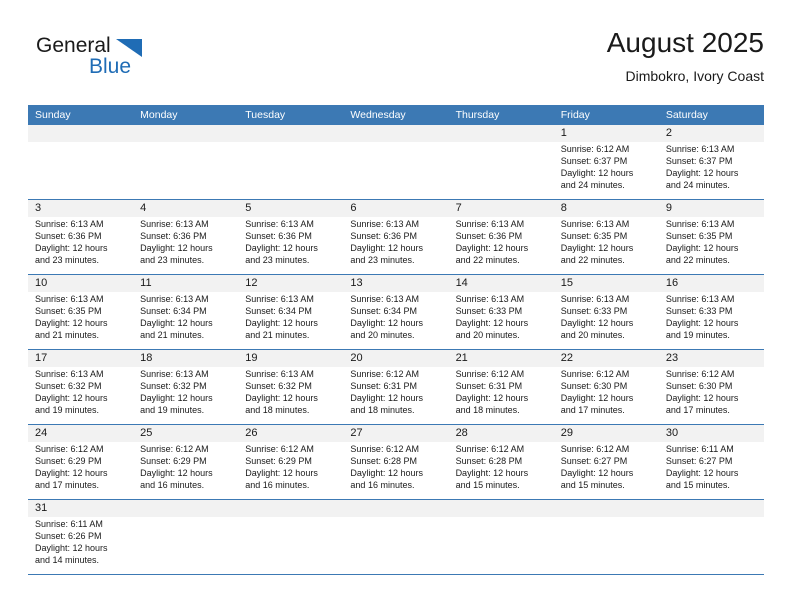  What do you see at coordinates (461, 283) in the screenshot?
I see `day-number: 14` at bounding box center [461, 283].